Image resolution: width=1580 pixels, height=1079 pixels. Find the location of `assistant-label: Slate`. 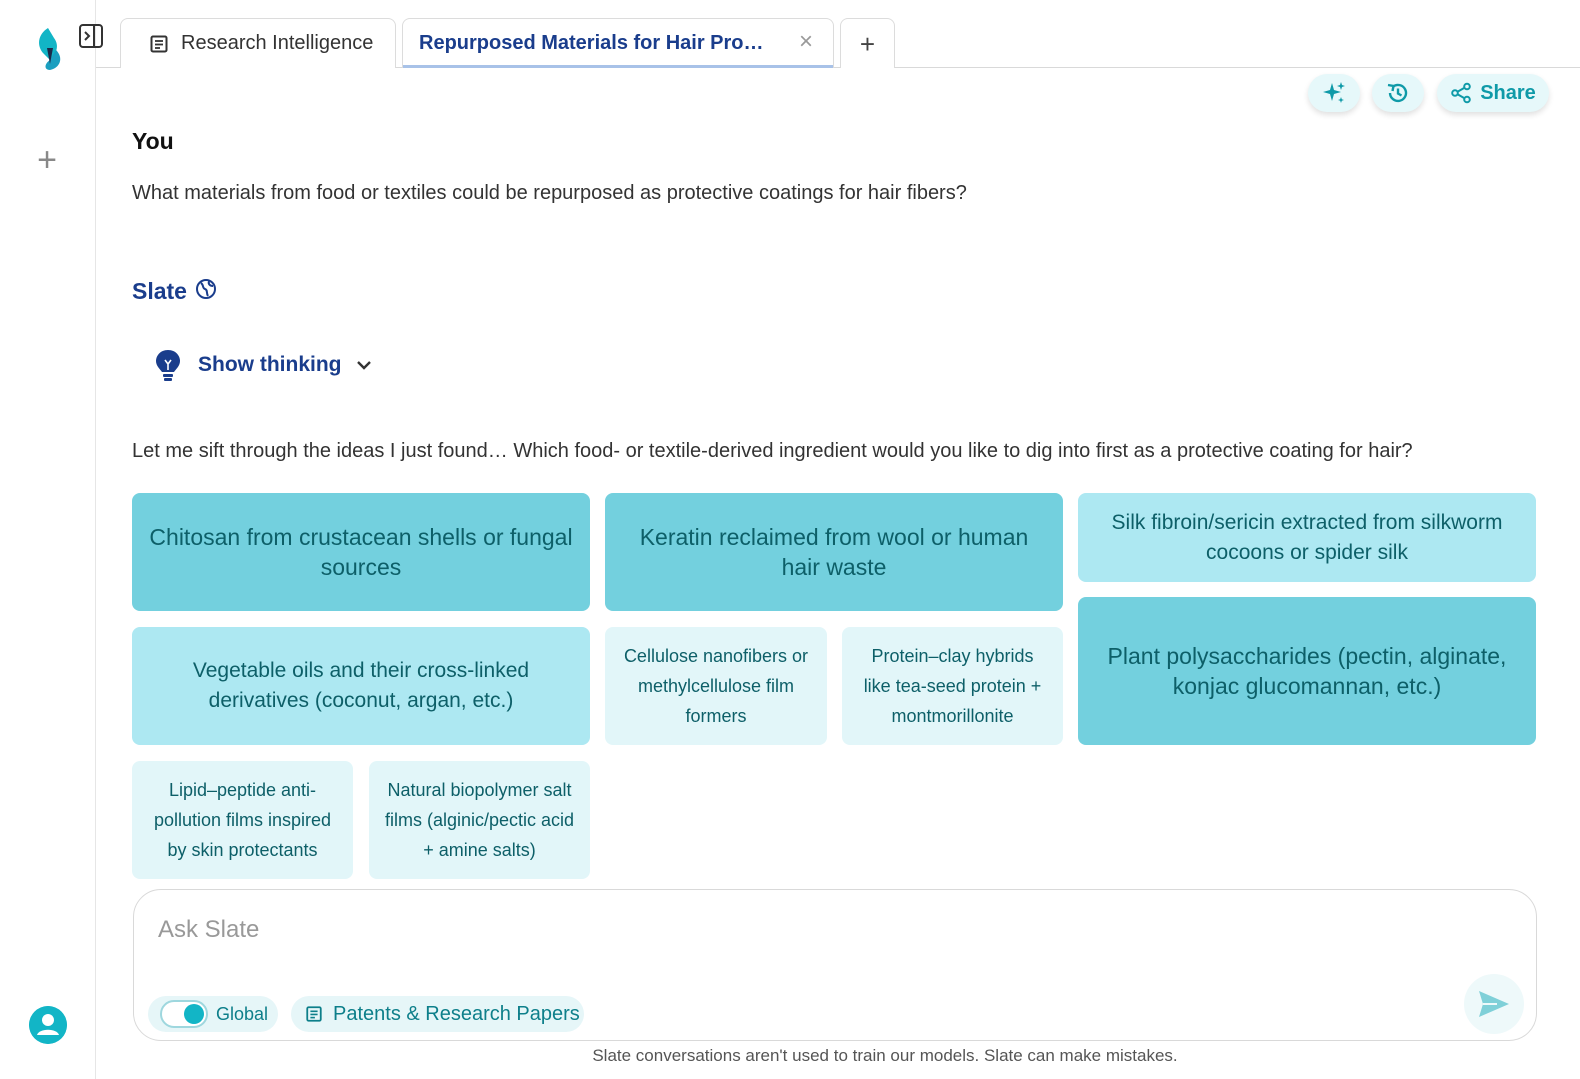

assistant-label: Slate is located at coordinates (159, 291).